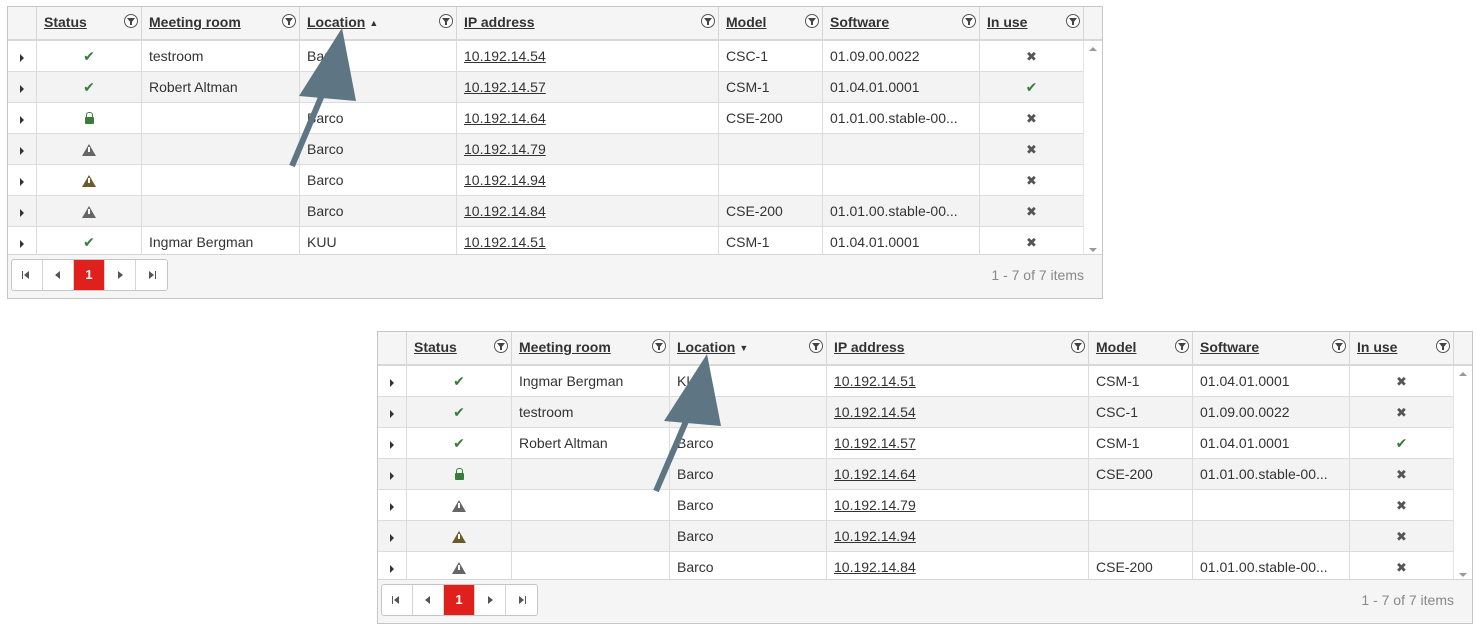 Image resolution: width=1477 pixels, height=632 pixels. Describe the element at coordinates (428, 600) in the screenshot. I see `previous-page-button` at that location.